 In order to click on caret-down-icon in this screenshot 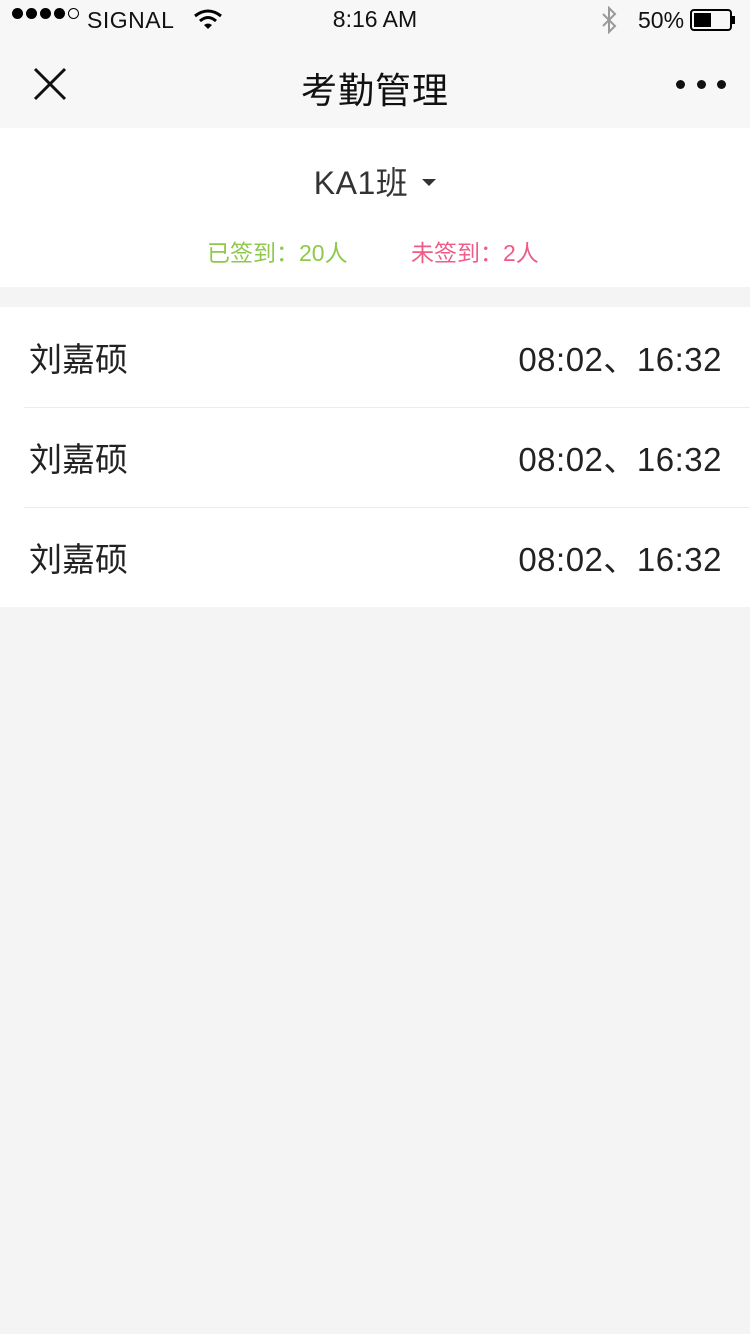, I will do `click(429, 182)`.